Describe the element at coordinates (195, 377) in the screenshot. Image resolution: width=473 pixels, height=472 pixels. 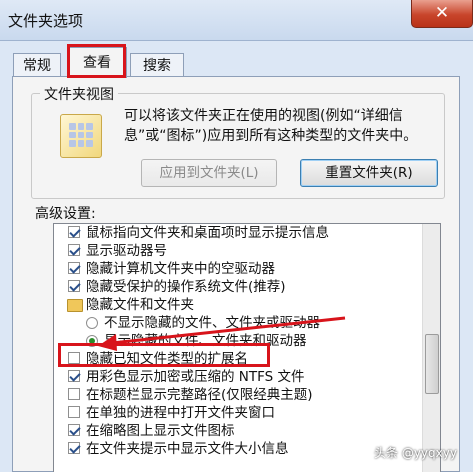
I see `list-item-label: 用彩色显示加密或压缩的 NTFS 文件` at that location.